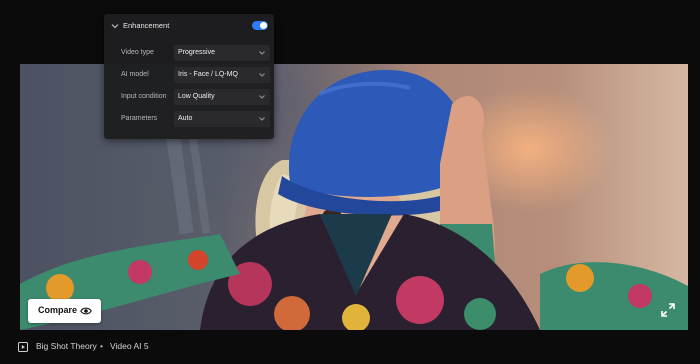 The width and height of the screenshot is (700, 364). I want to click on ai-model-label: AI model, so click(135, 74).